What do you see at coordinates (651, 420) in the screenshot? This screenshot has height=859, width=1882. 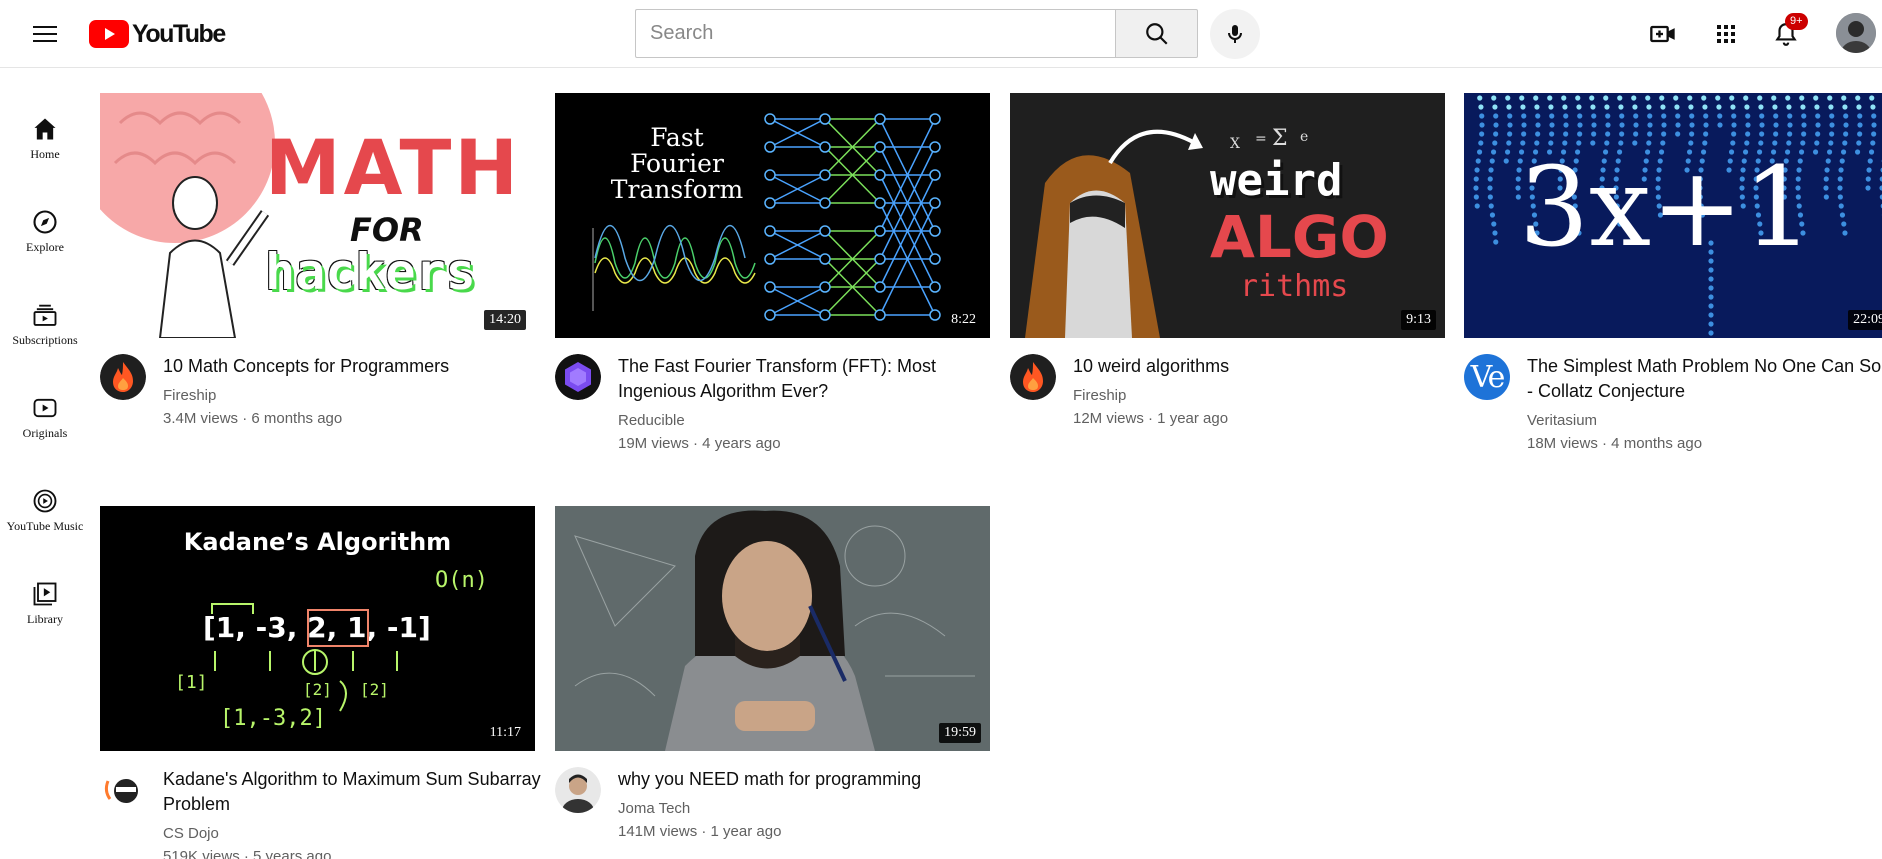 I see `channel-name: Reducible` at bounding box center [651, 420].